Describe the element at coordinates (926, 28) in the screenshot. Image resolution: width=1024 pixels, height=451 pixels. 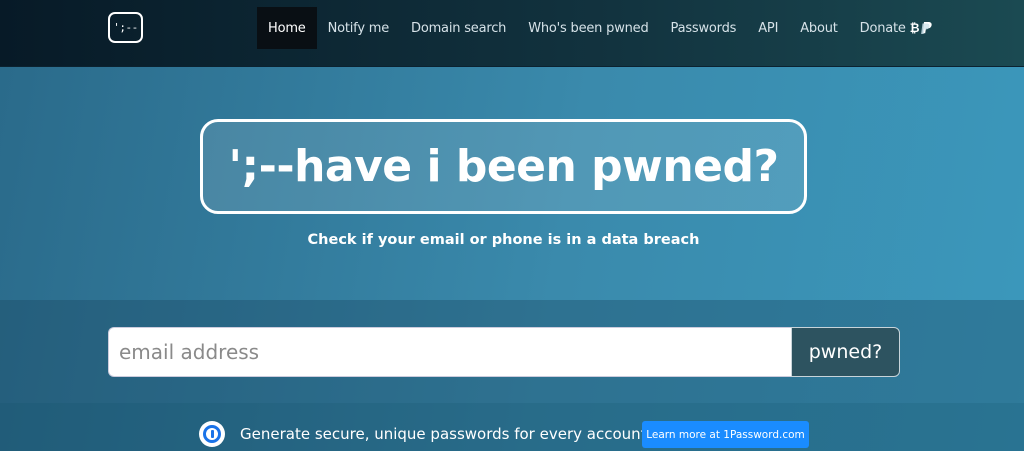
I see `paypal-icon` at that location.